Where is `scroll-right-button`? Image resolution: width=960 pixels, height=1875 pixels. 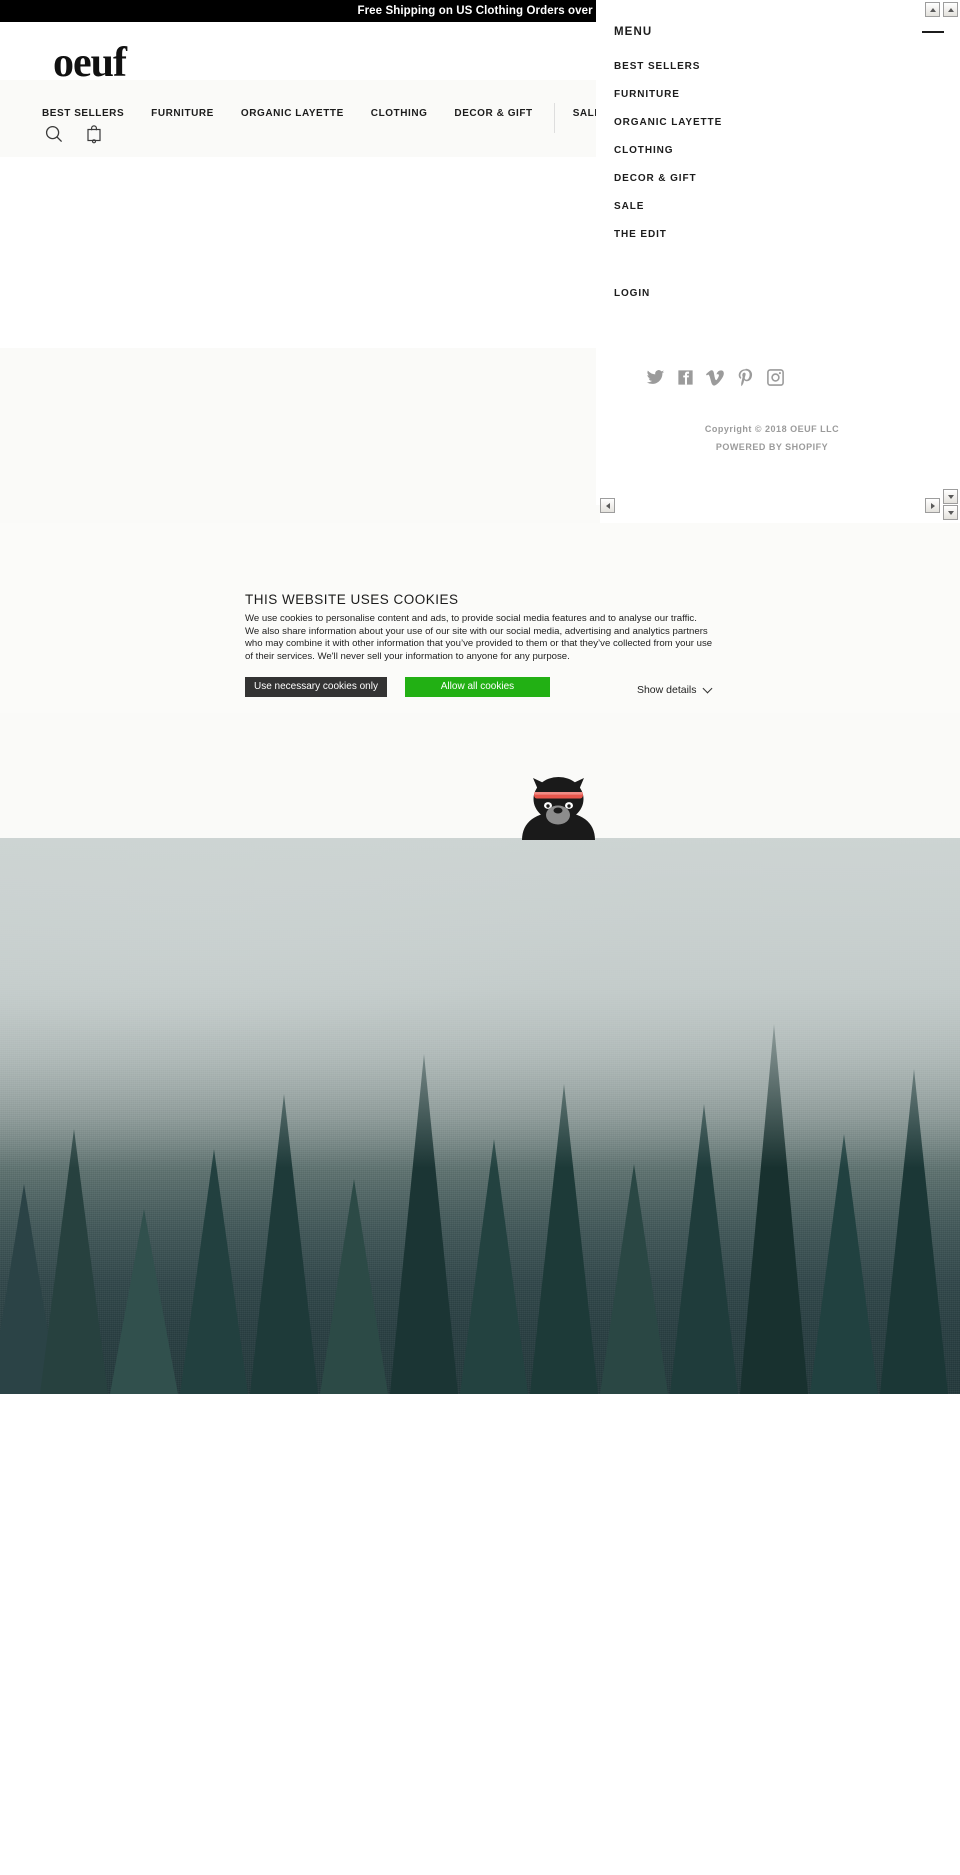
scroll-right-button is located at coordinates (932, 505).